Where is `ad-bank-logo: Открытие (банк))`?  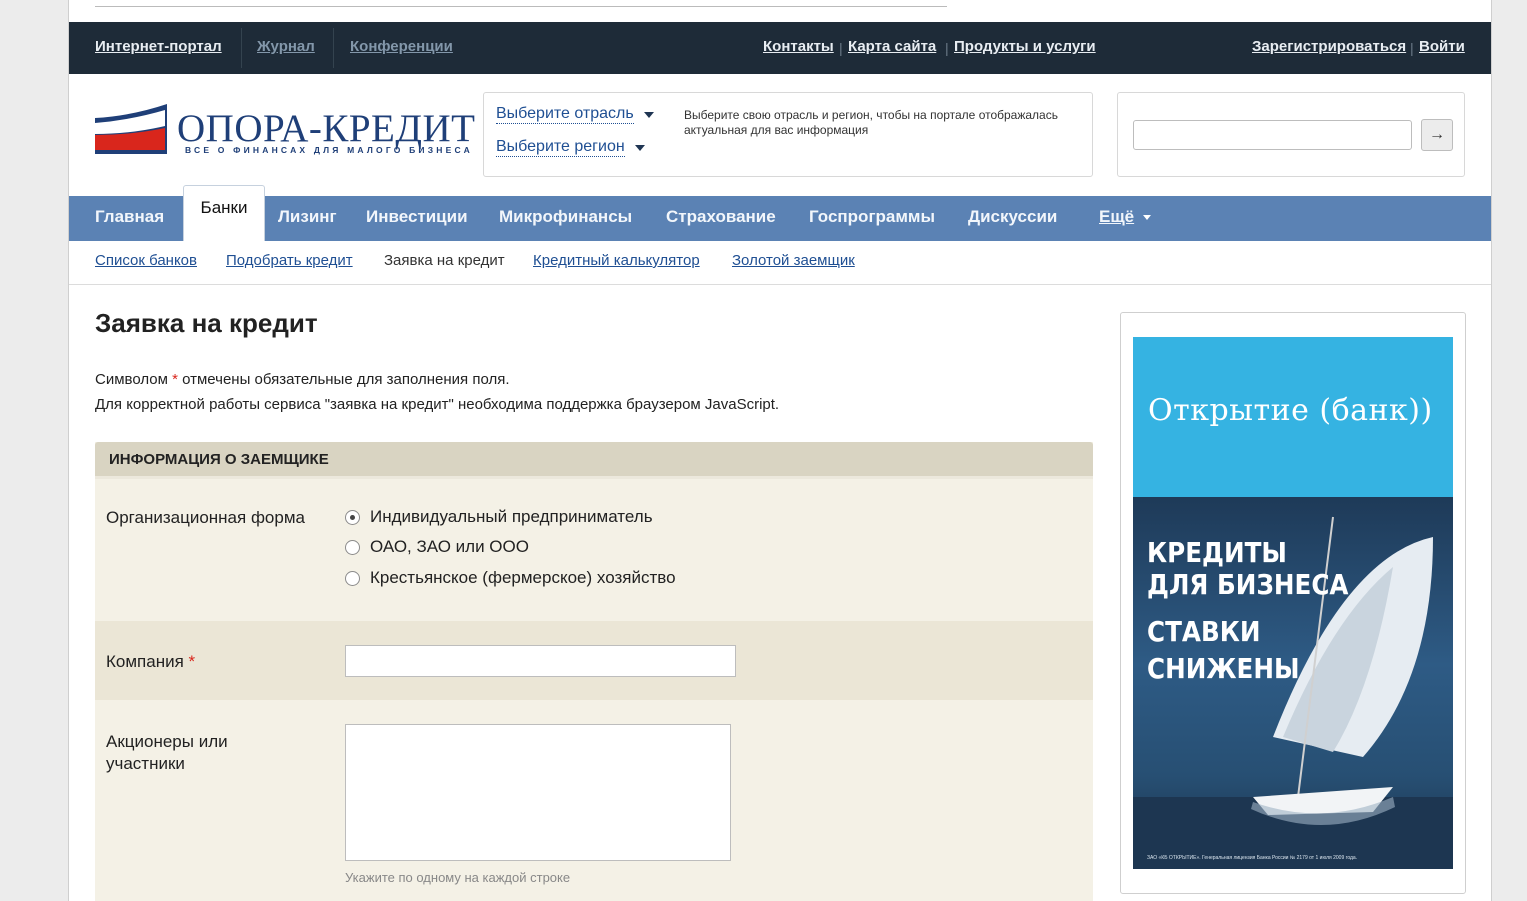
ad-bank-logo: Открытие (банк)) is located at coordinates (1290, 410).